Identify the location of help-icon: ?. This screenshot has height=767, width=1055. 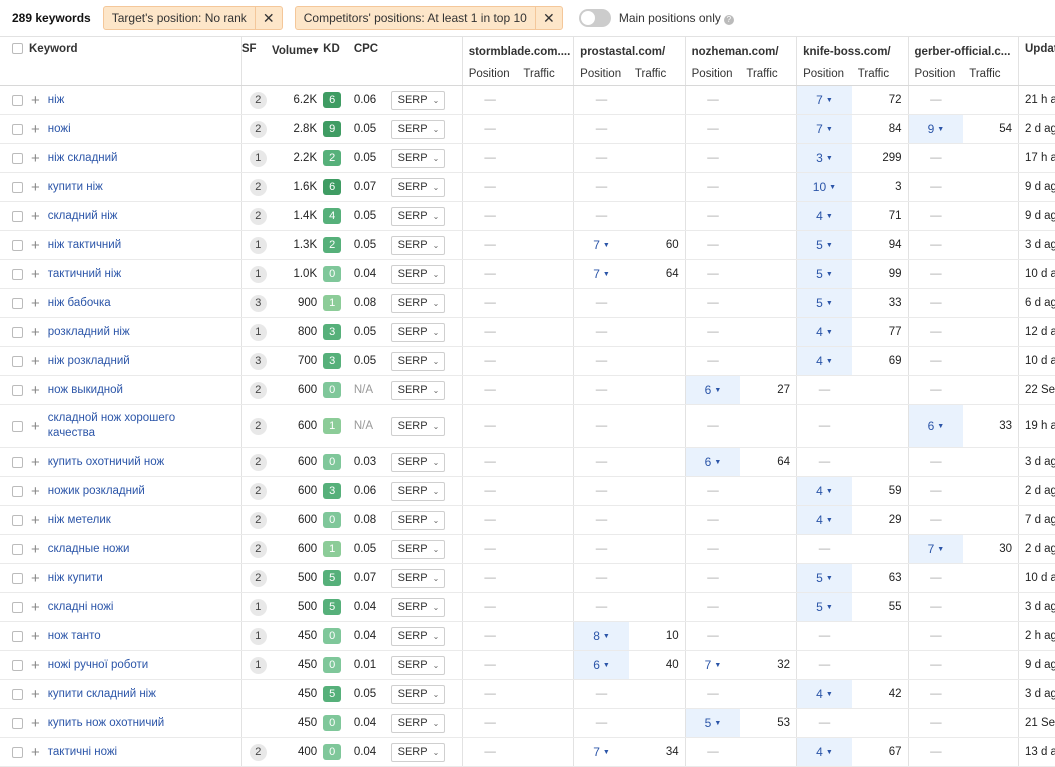
(728, 19).